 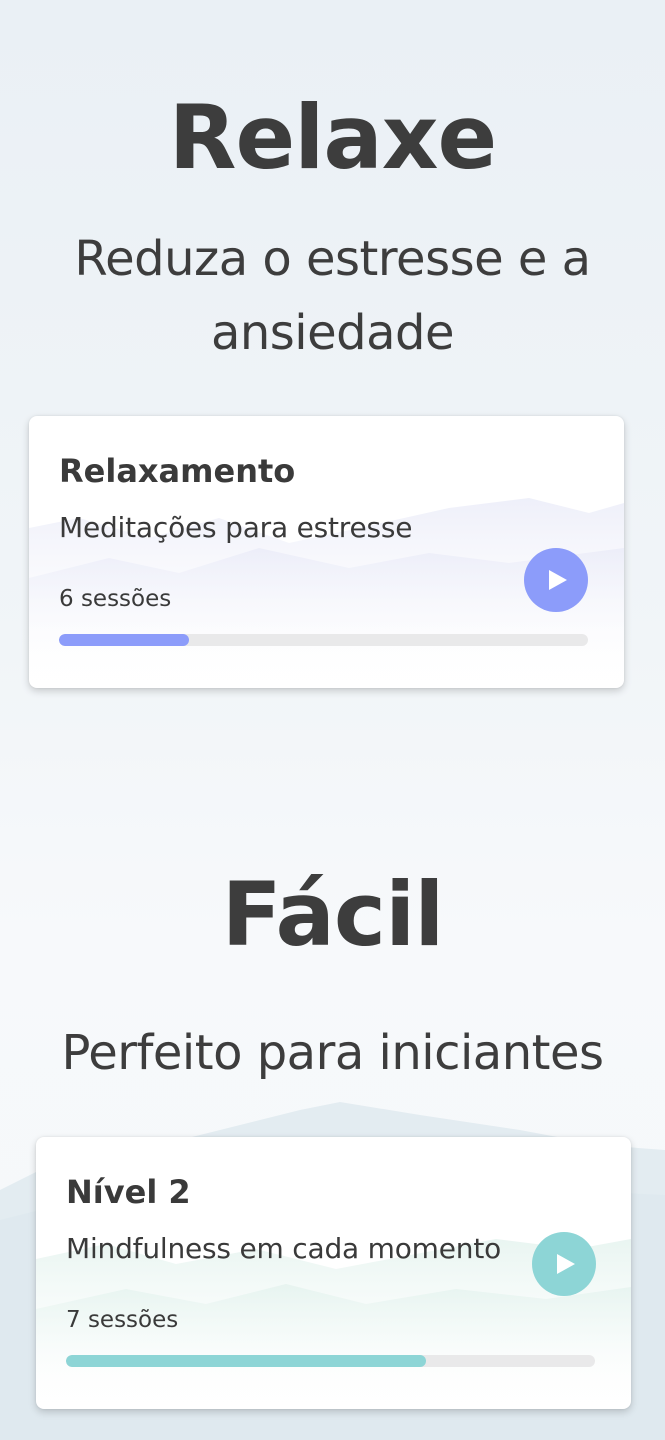 I want to click on sessions-count: 7 sessões, so click(x=122, y=1320).